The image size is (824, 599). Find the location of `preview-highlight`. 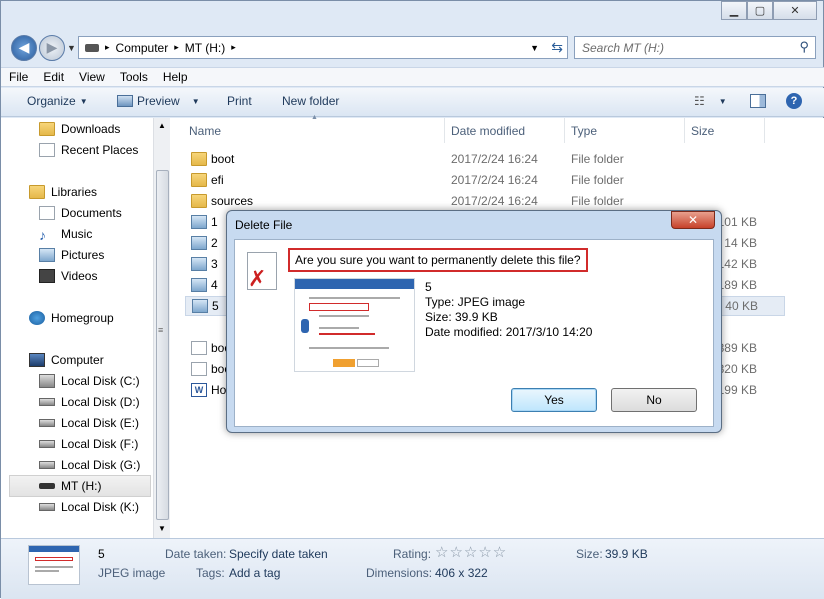

preview-highlight is located at coordinates (339, 307).